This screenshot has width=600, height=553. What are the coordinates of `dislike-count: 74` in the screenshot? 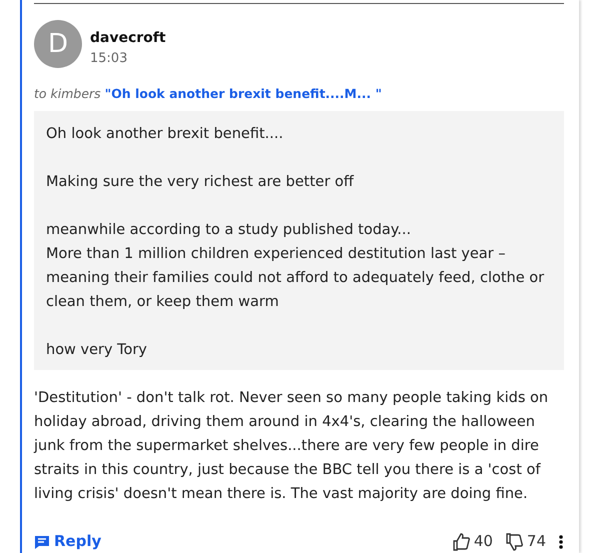 It's located at (536, 541).